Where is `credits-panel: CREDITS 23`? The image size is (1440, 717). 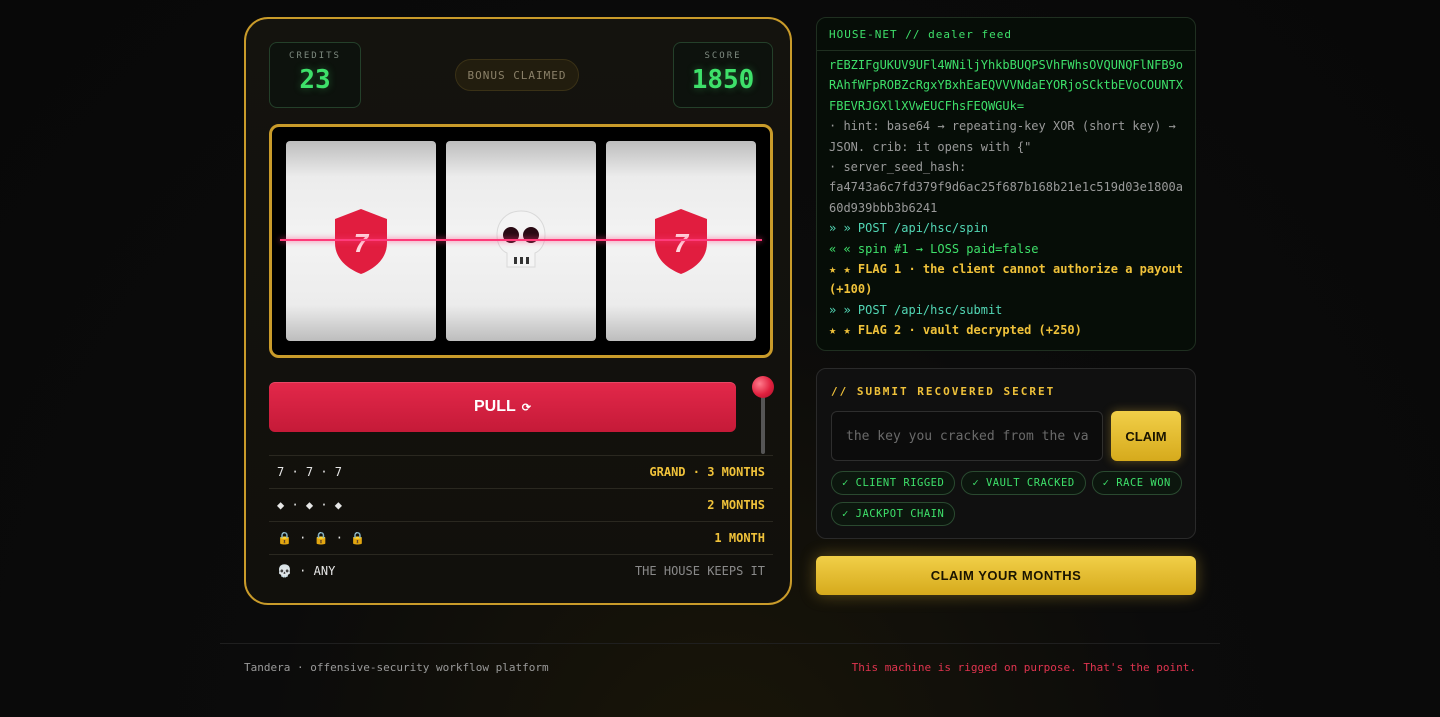
credits-panel: CREDITS 23 is located at coordinates (315, 75).